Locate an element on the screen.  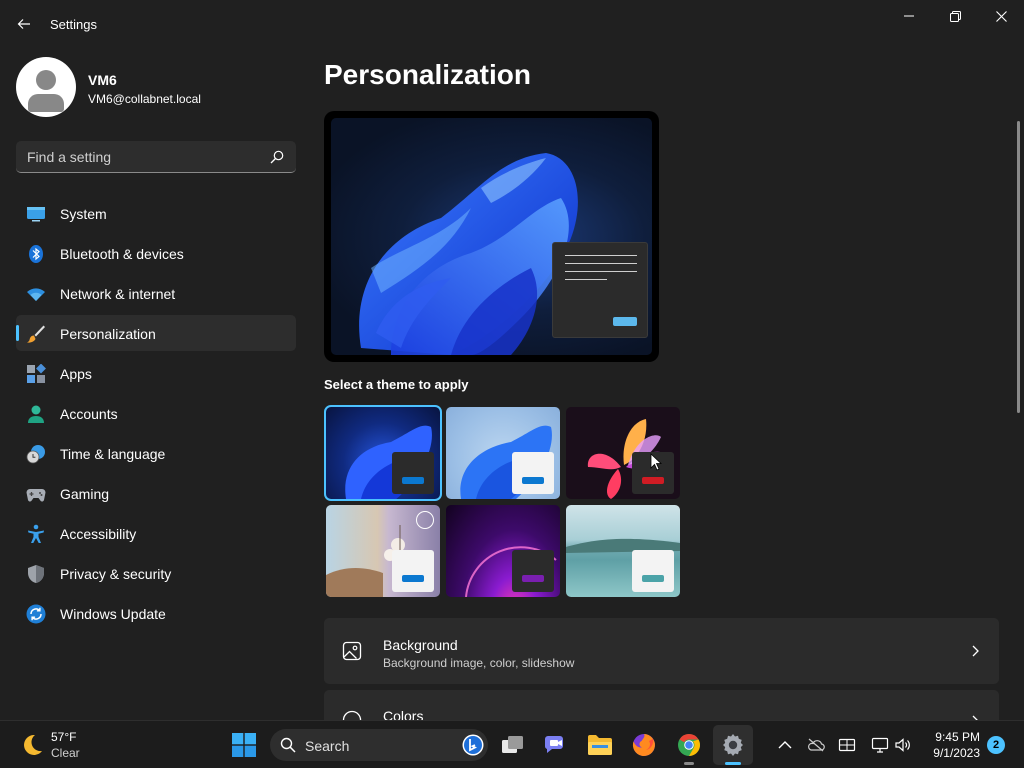
mouse-cursor-icon is located at coordinates (656, 462).